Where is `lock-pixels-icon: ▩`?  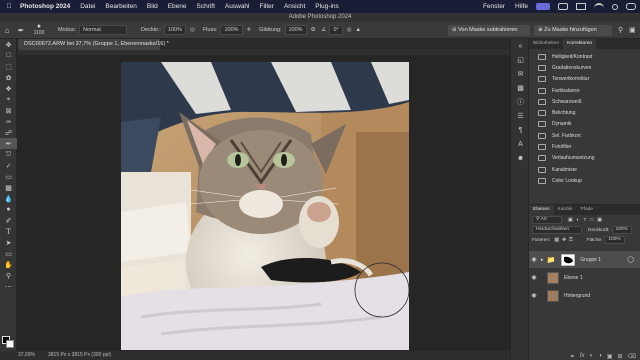 lock-pixels-icon: ▩ is located at coordinates (556, 240).